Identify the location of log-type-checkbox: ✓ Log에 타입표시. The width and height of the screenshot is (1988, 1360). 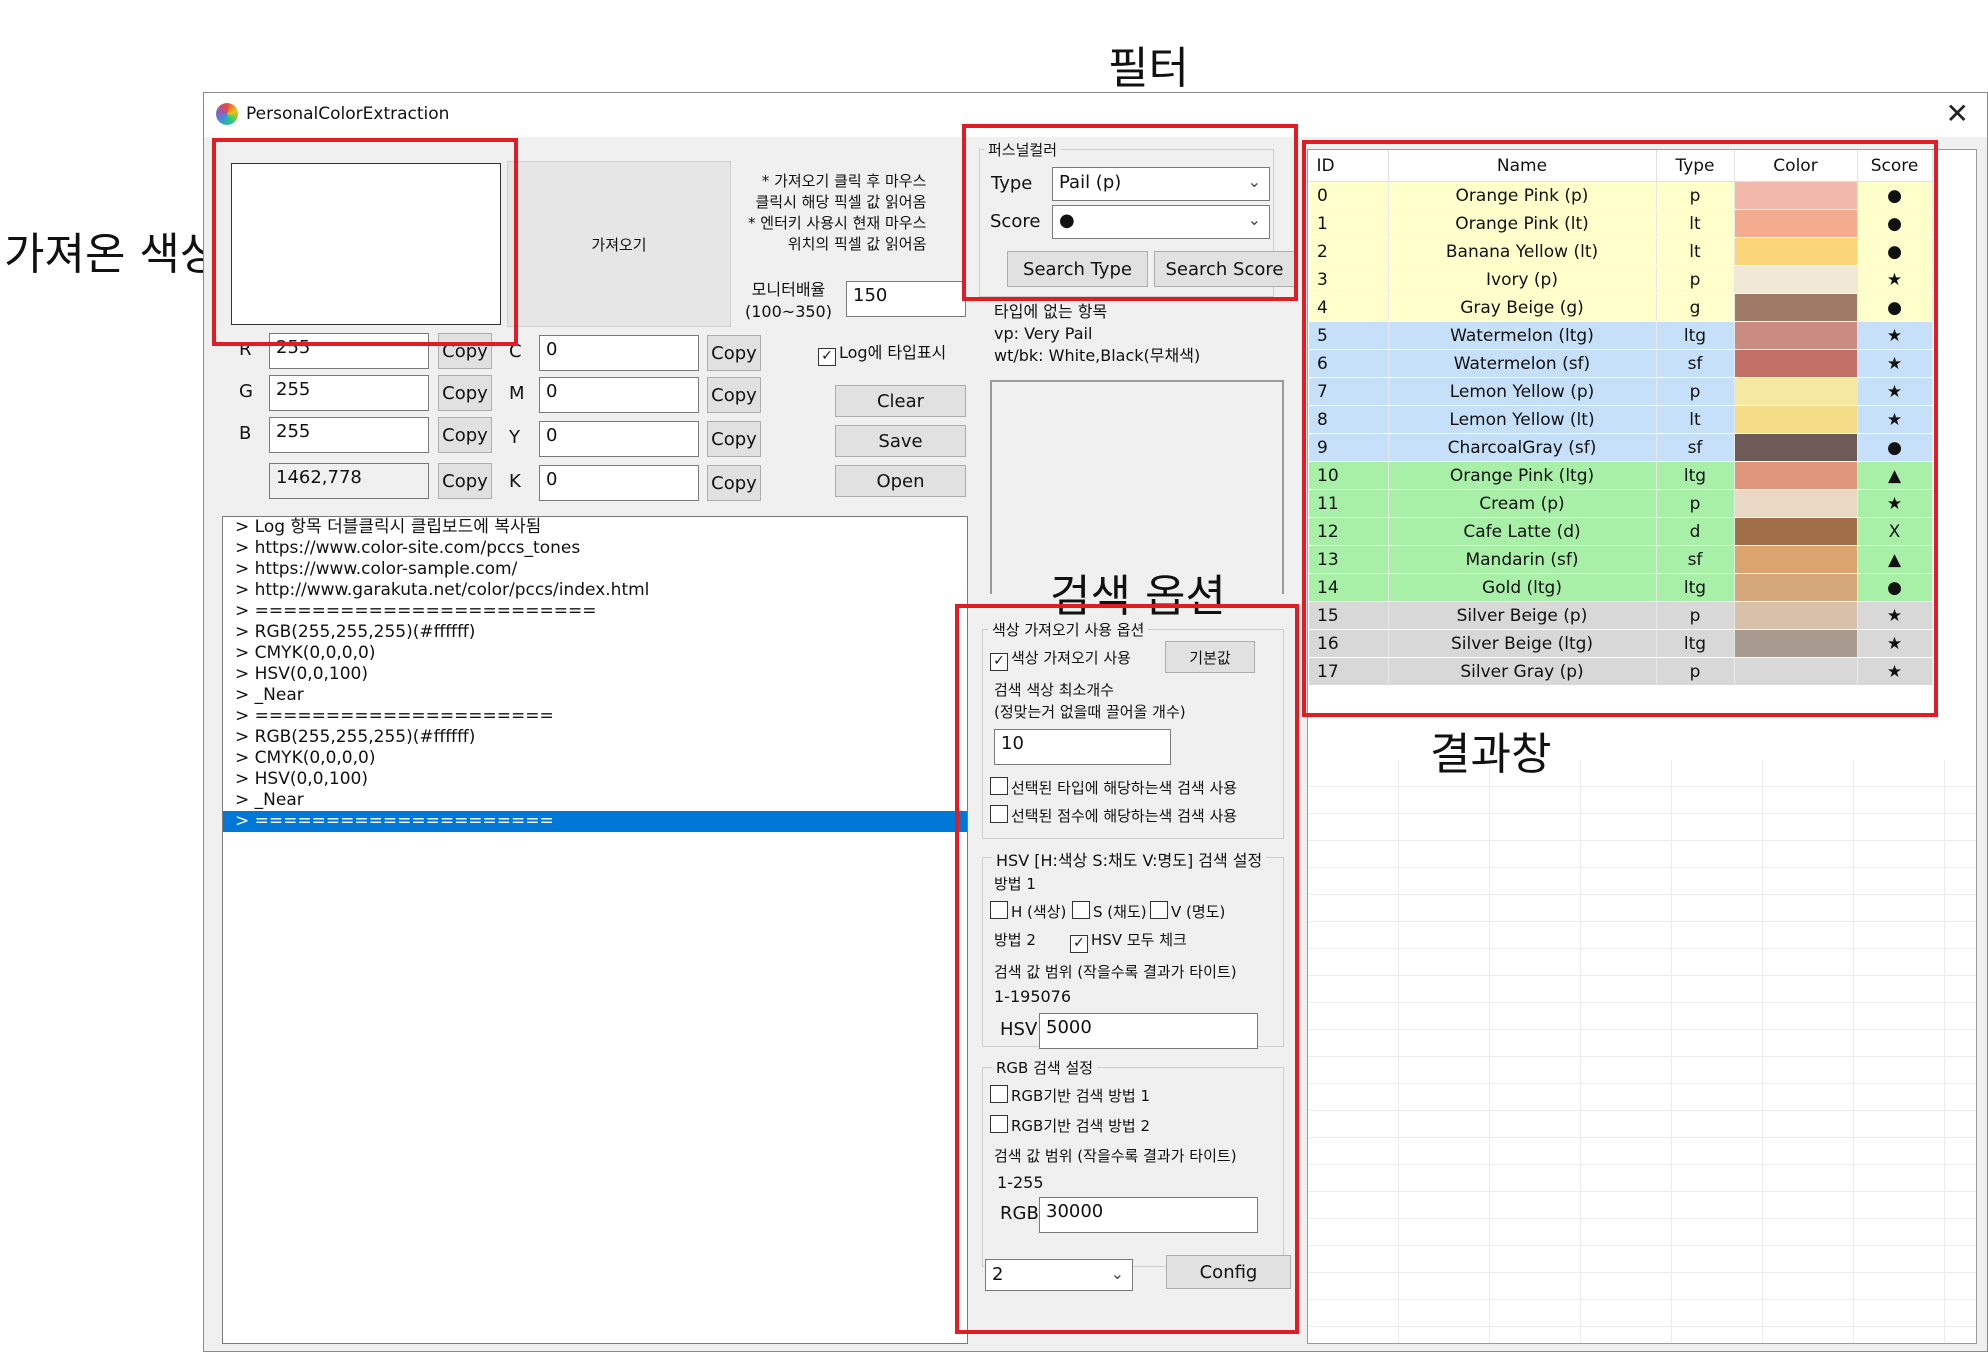
(882, 352).